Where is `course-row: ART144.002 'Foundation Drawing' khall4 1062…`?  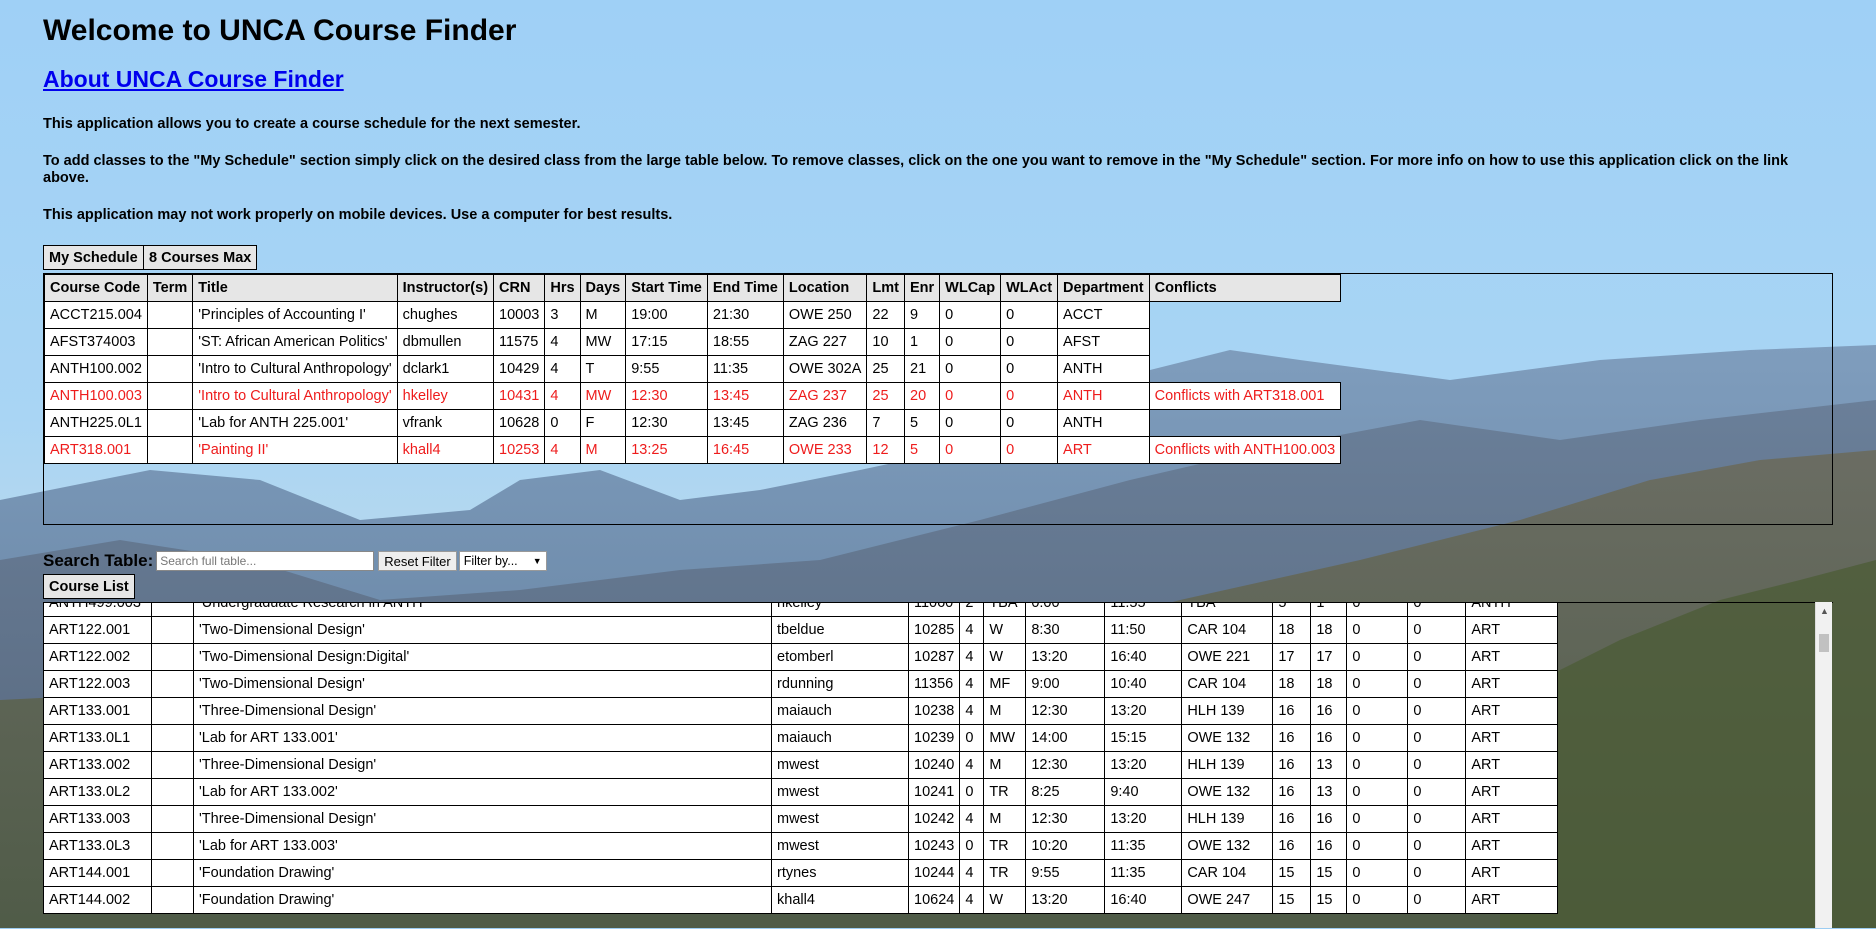 course-row: ART144.002 'Foundation Drawing' khall4 1062… is located at coordinates (801, 900).